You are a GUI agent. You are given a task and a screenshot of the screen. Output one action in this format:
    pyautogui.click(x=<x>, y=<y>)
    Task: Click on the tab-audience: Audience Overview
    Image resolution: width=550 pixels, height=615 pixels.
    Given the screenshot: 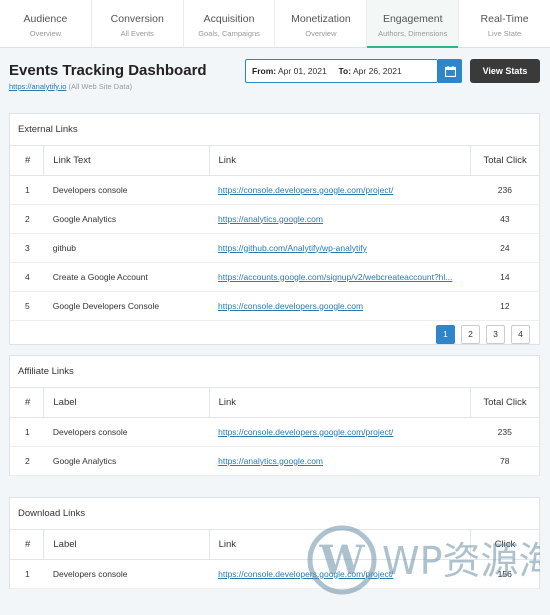 What is the action you would take?
    pyautogui.click(x=46, y=23)
    